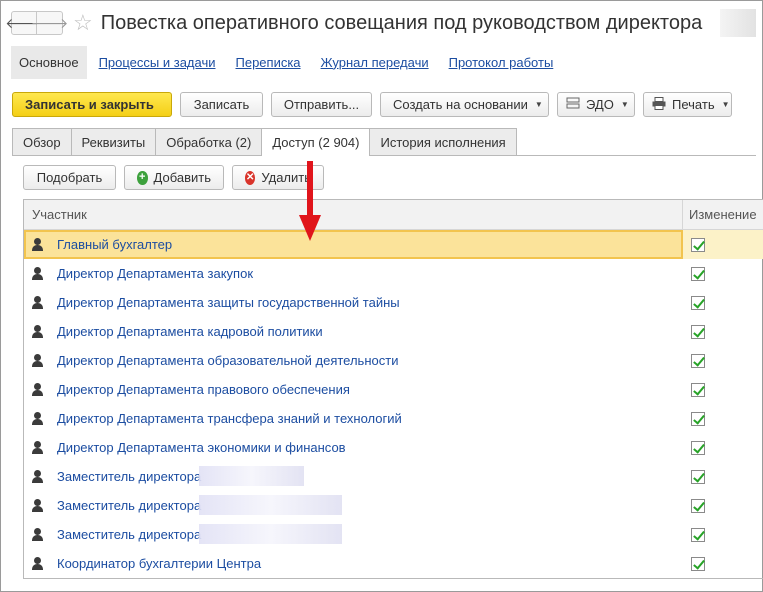 Image resolution: width=763 pixels, height=592 pixels. What do you see at coordinates (693, 104) in the screenshot?
I see `print-label: Печать` at bounding box center [693, 104].